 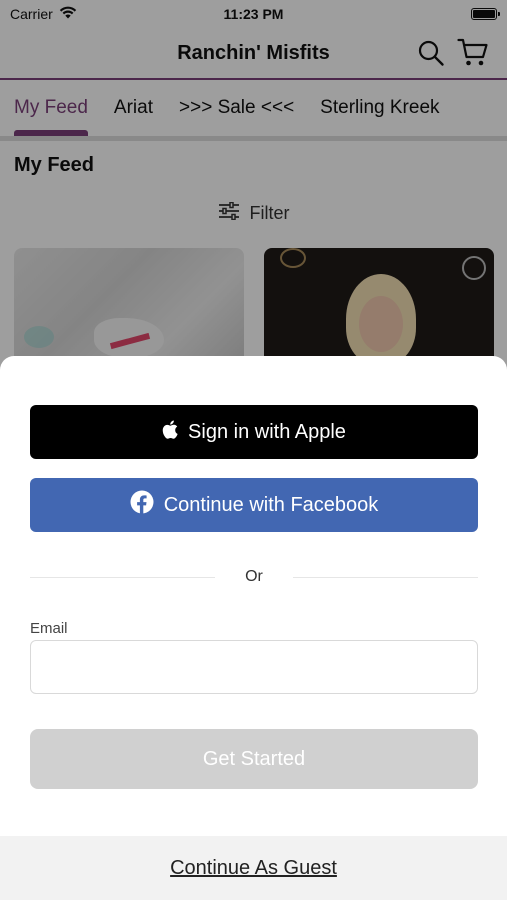 I want to click on apple-icon, so click(x=170, y=432).